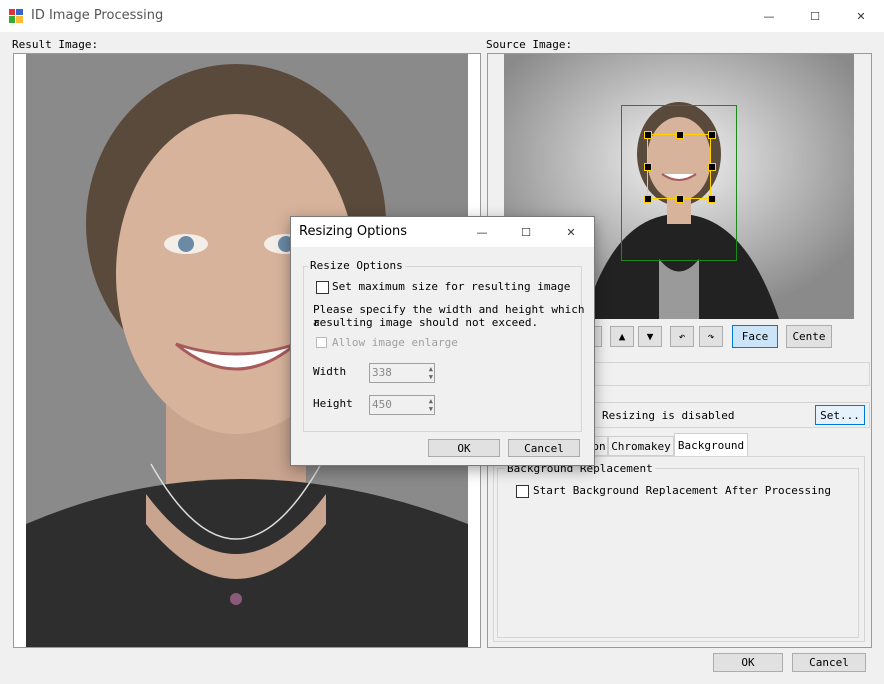 This screenshot has height=684, width=884. I want to click on maximize-button: ☐, so click(815, 16).